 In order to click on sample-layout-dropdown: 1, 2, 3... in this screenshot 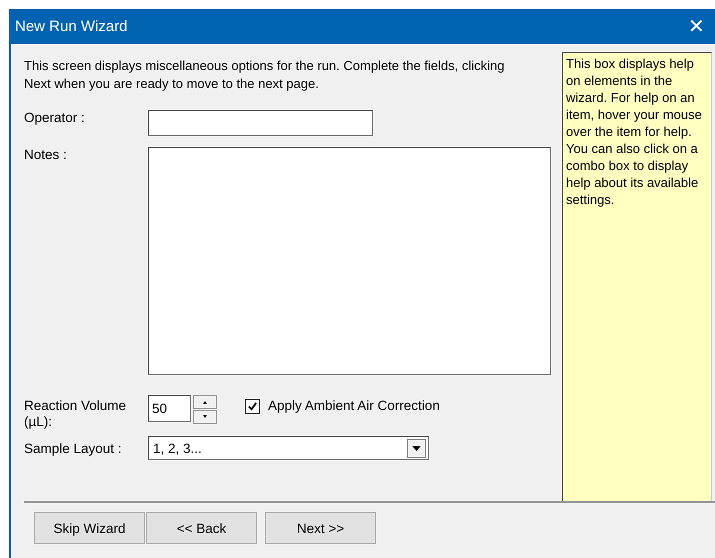, I will do `click(288, 448)`.